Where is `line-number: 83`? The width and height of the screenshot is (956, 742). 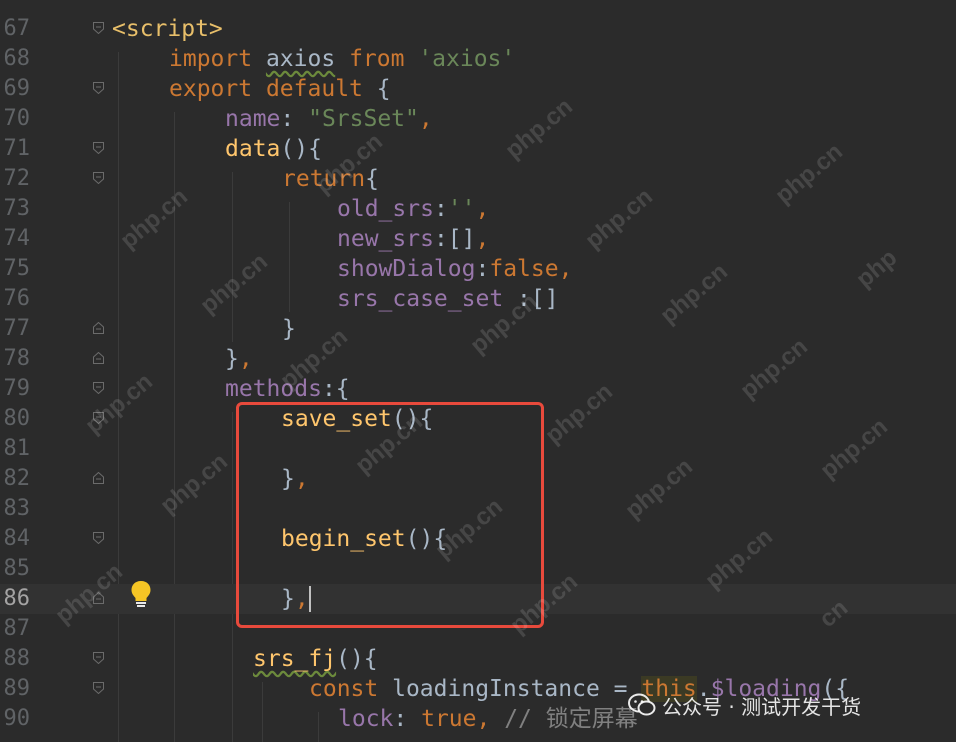 line-number: 83 is located at coordinates (17, 508).